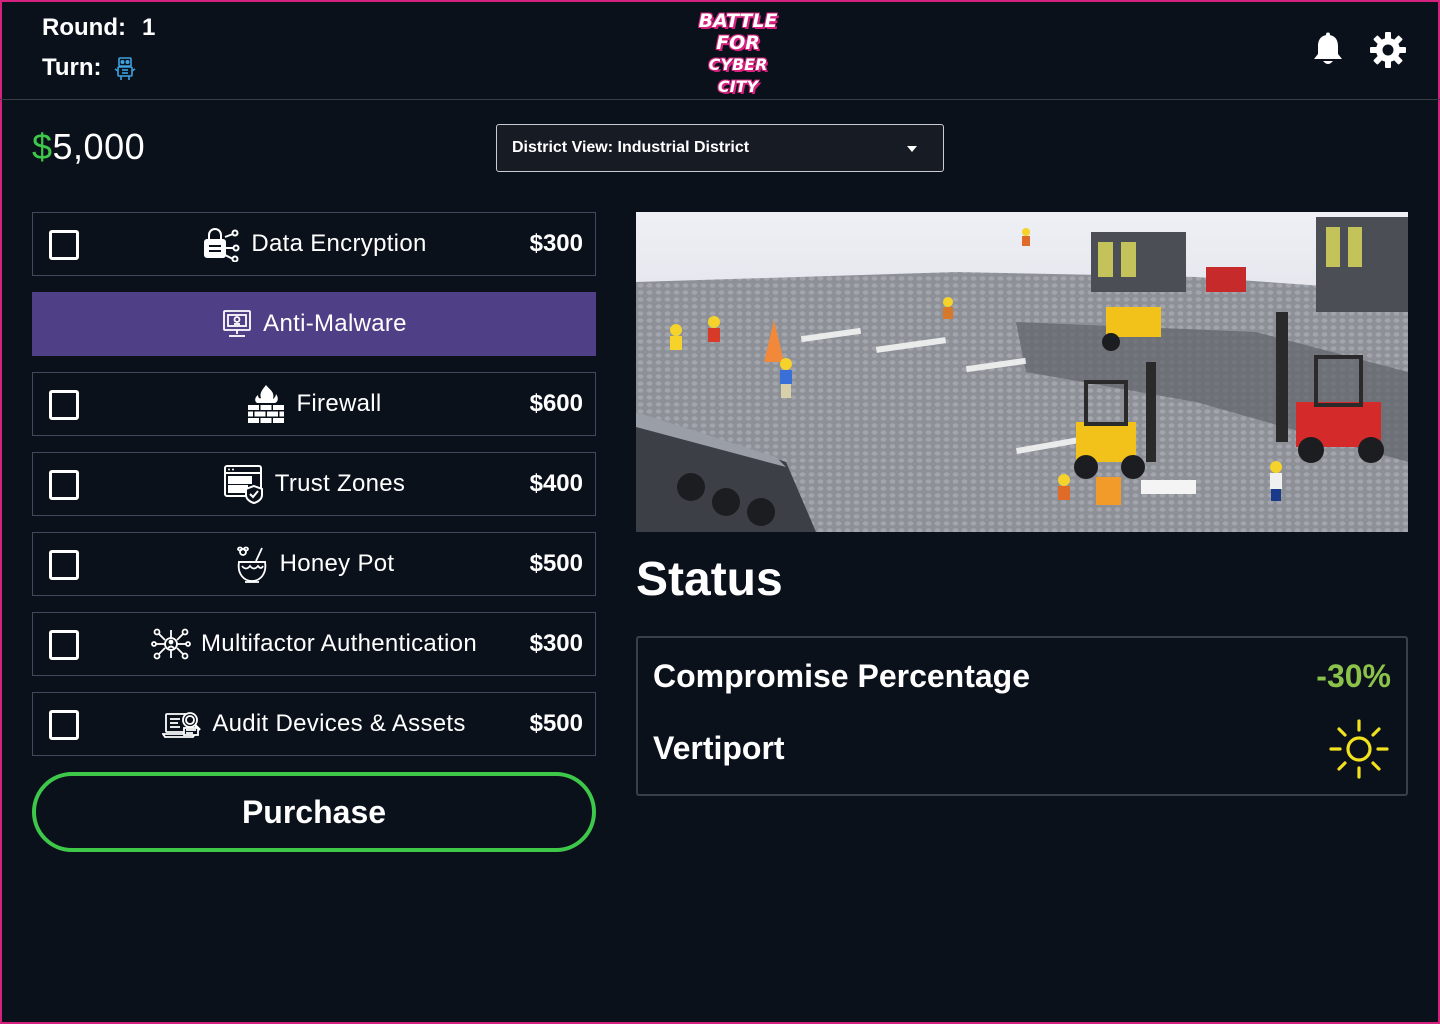 This screenshot has width=1440, height=1024. I want to click on sun-icon, so click(1359, 749).